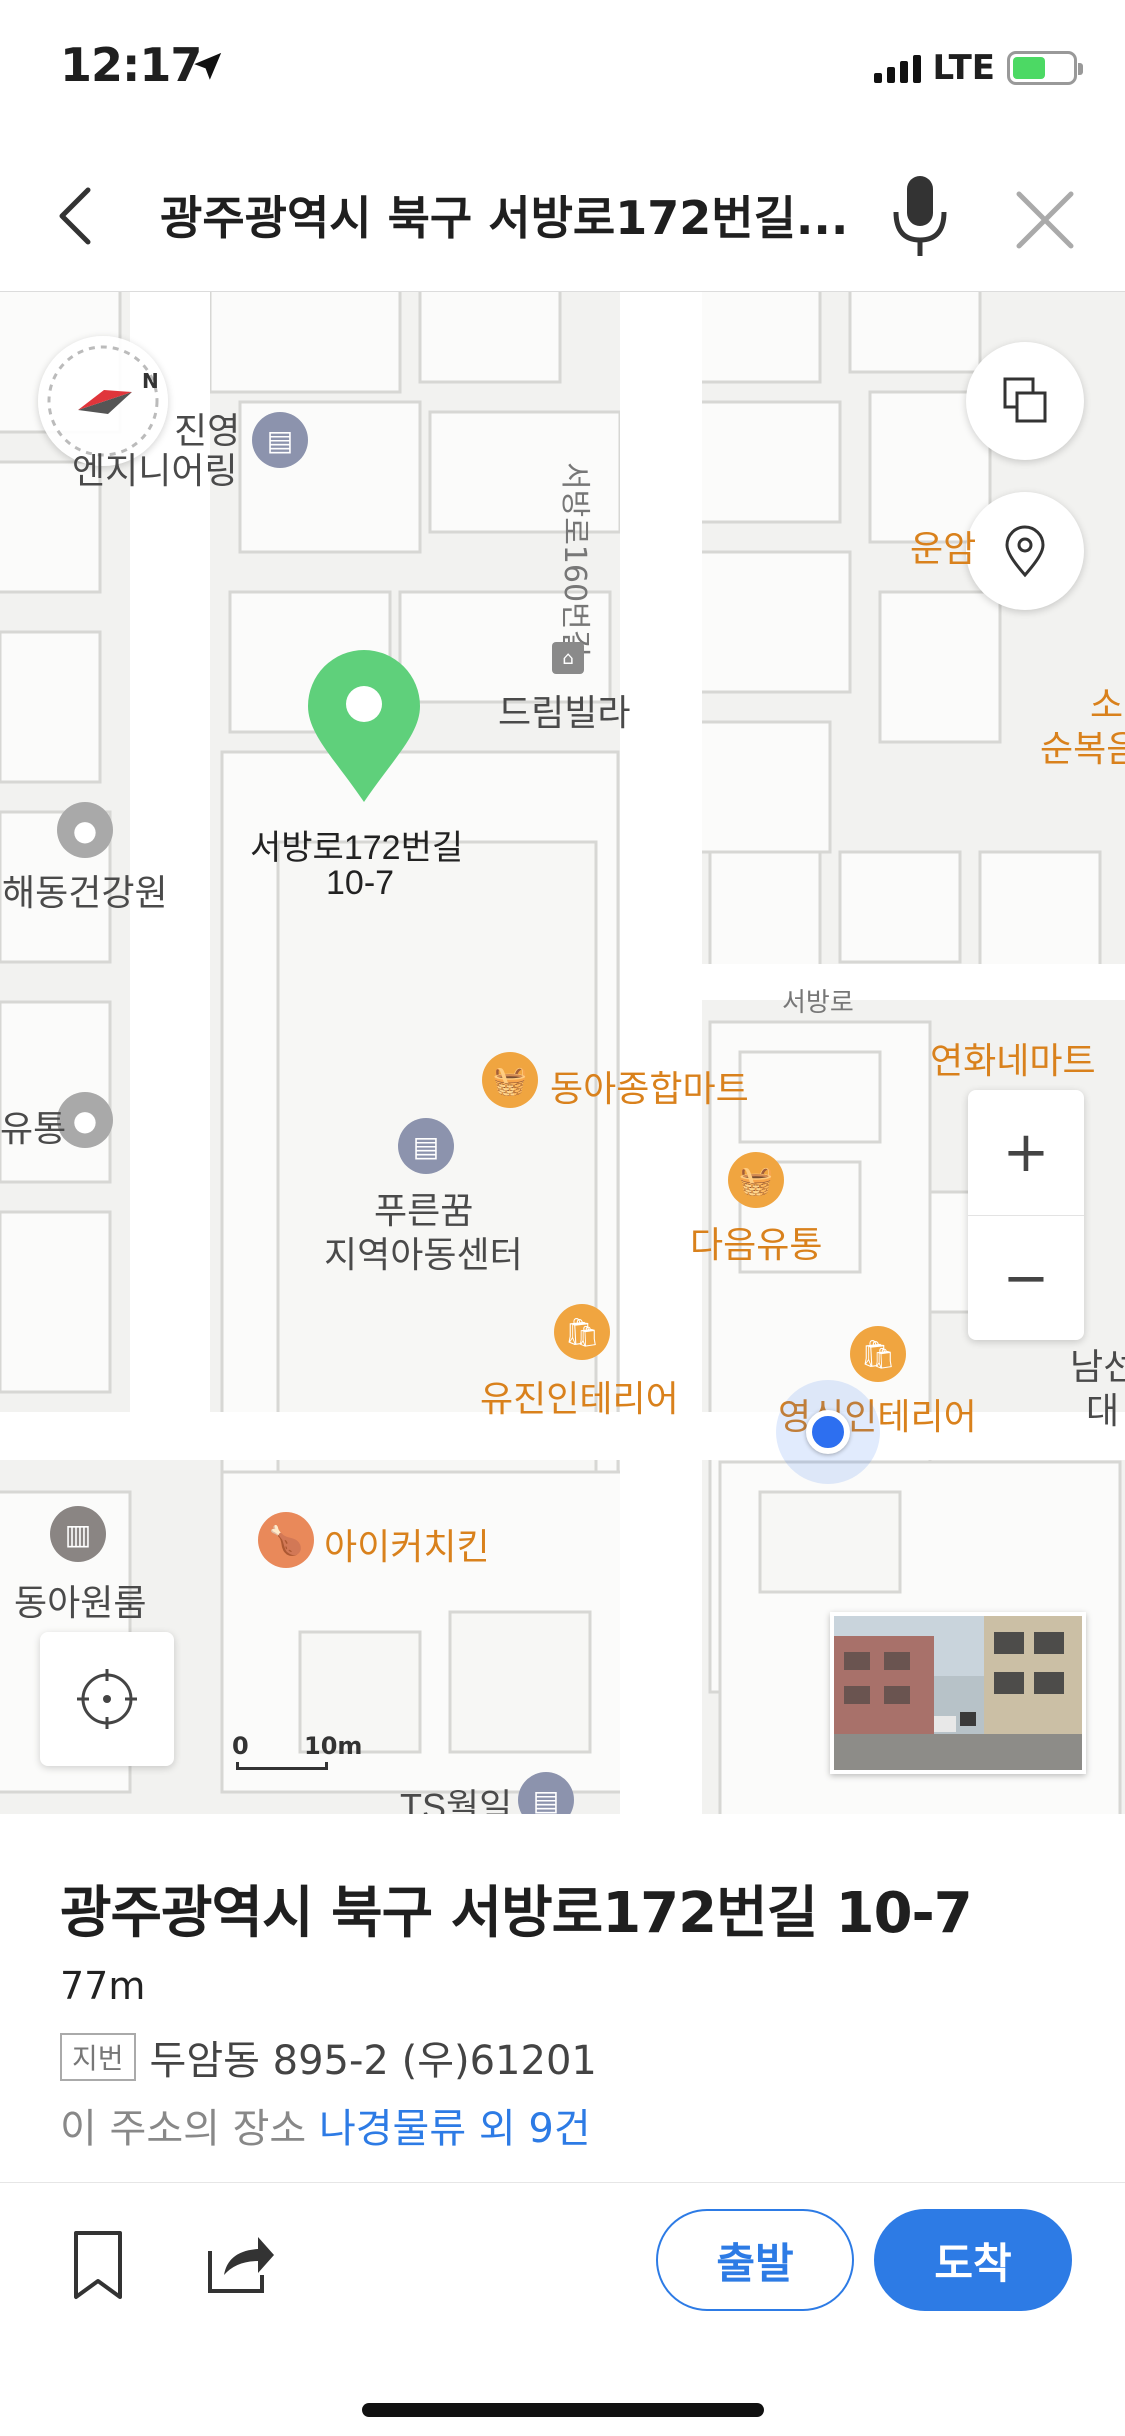 The image size is (1125, 2436). I want to click on poi-unam: 운암, so click(943, 546).